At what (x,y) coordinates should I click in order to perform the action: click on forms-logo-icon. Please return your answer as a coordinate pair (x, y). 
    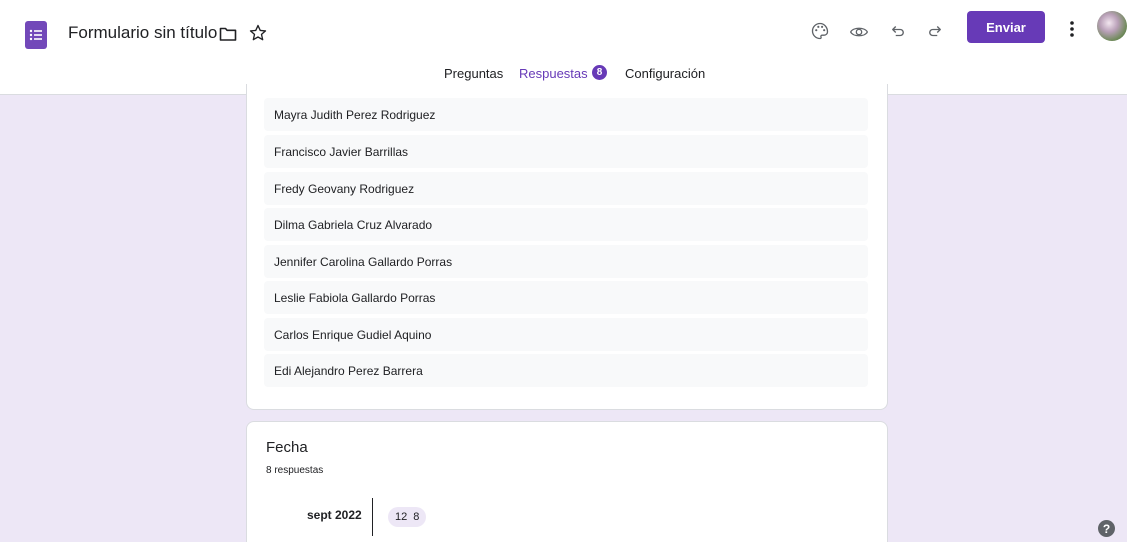
    Looking at the image, I should click on (36, 35).